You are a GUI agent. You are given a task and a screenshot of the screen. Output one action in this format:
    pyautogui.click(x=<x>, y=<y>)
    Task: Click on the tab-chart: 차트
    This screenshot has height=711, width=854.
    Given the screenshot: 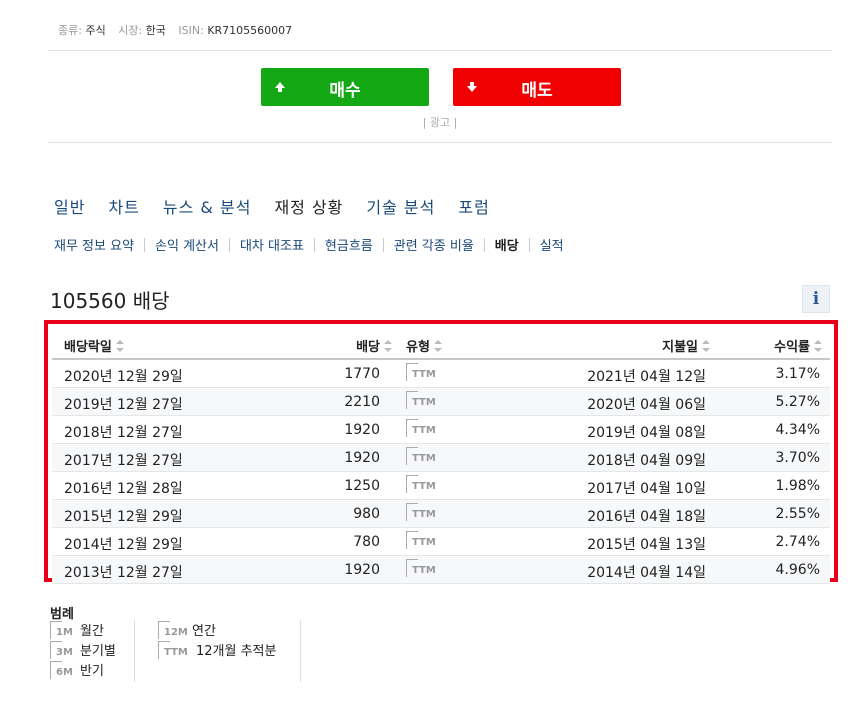 What is the action you would take?
    pyautogui.click(x=123, y=206)
    